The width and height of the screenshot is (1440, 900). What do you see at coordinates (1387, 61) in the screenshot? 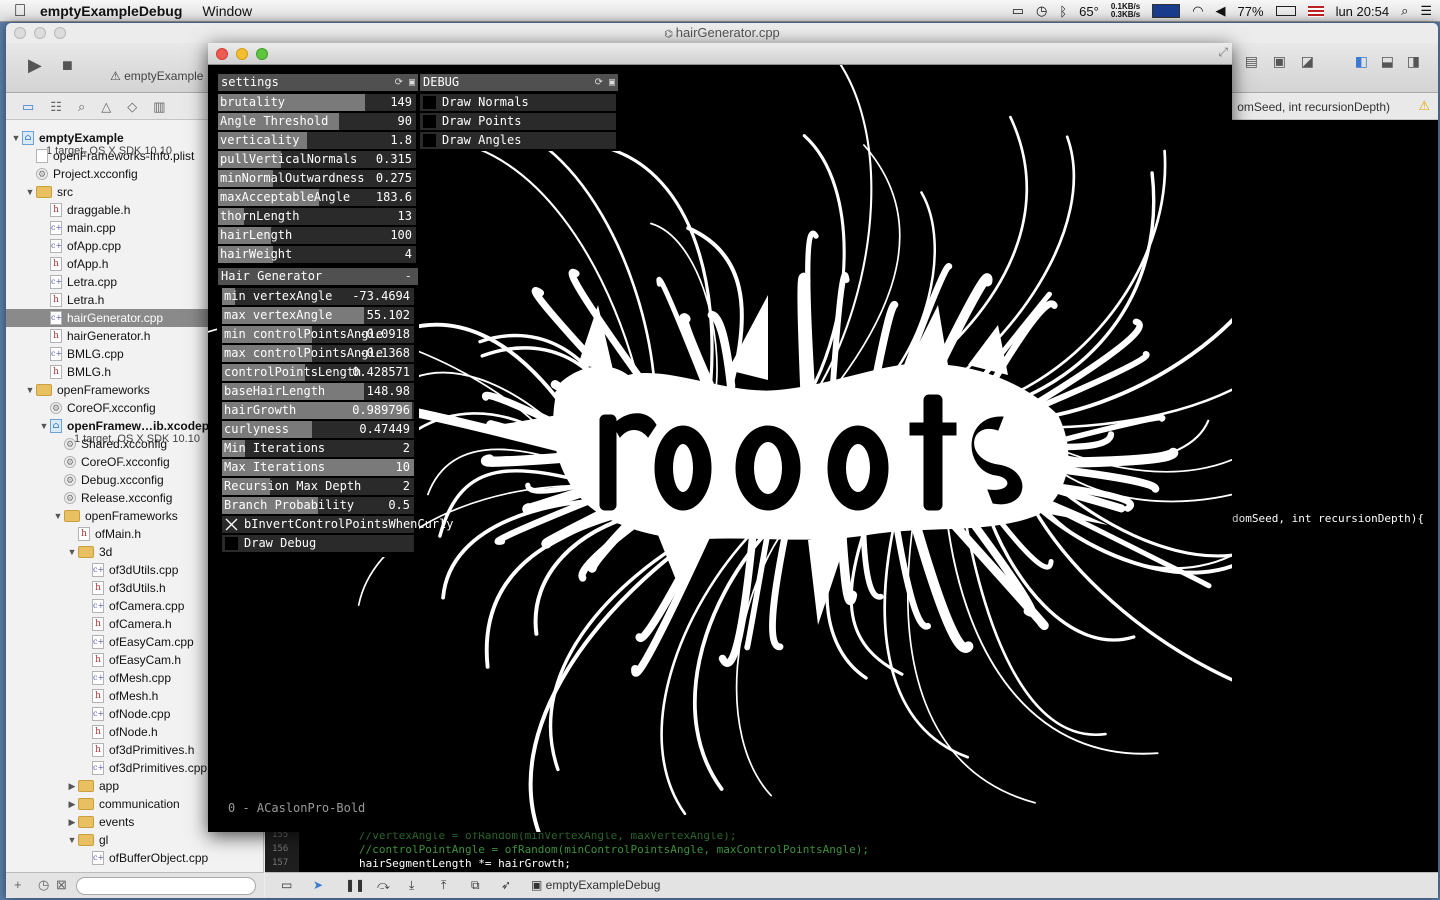
I see `debug-area-toggle-icon: ⬓` at bounding box center [1387, 61].